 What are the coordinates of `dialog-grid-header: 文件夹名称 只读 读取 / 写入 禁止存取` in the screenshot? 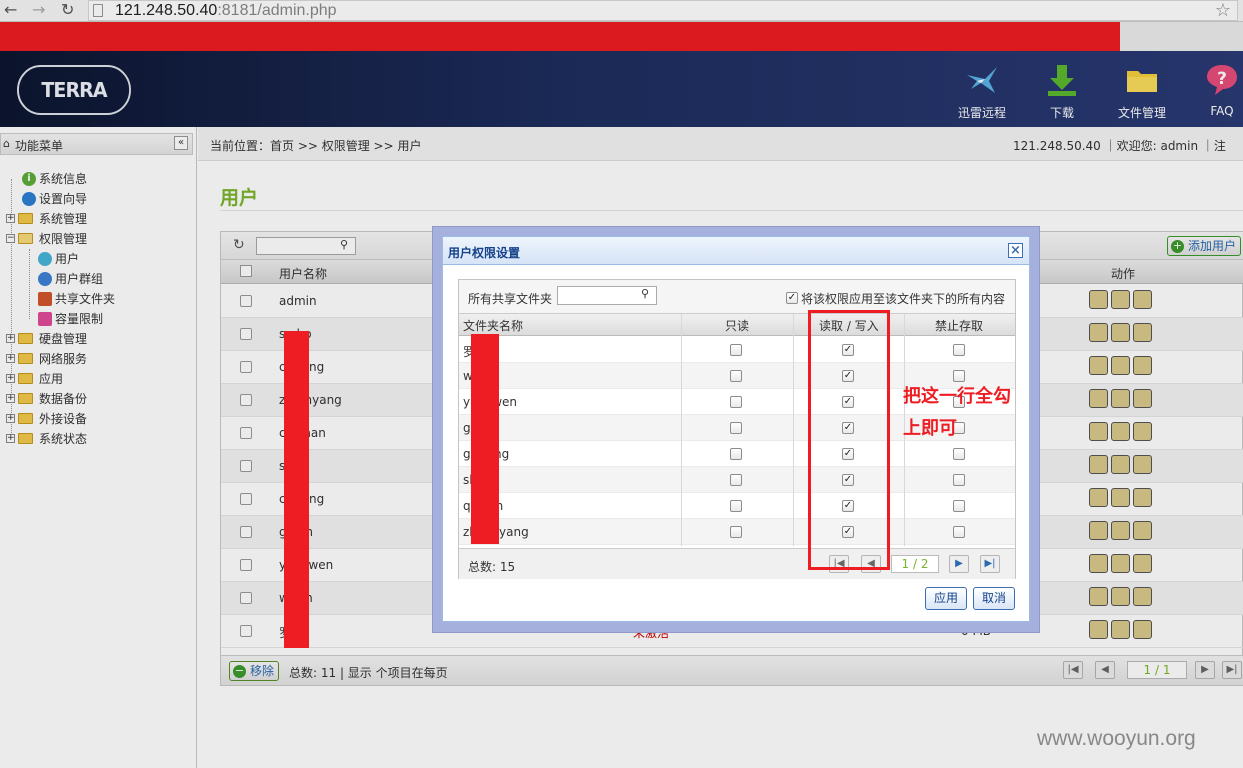 It's located at (737, 325).